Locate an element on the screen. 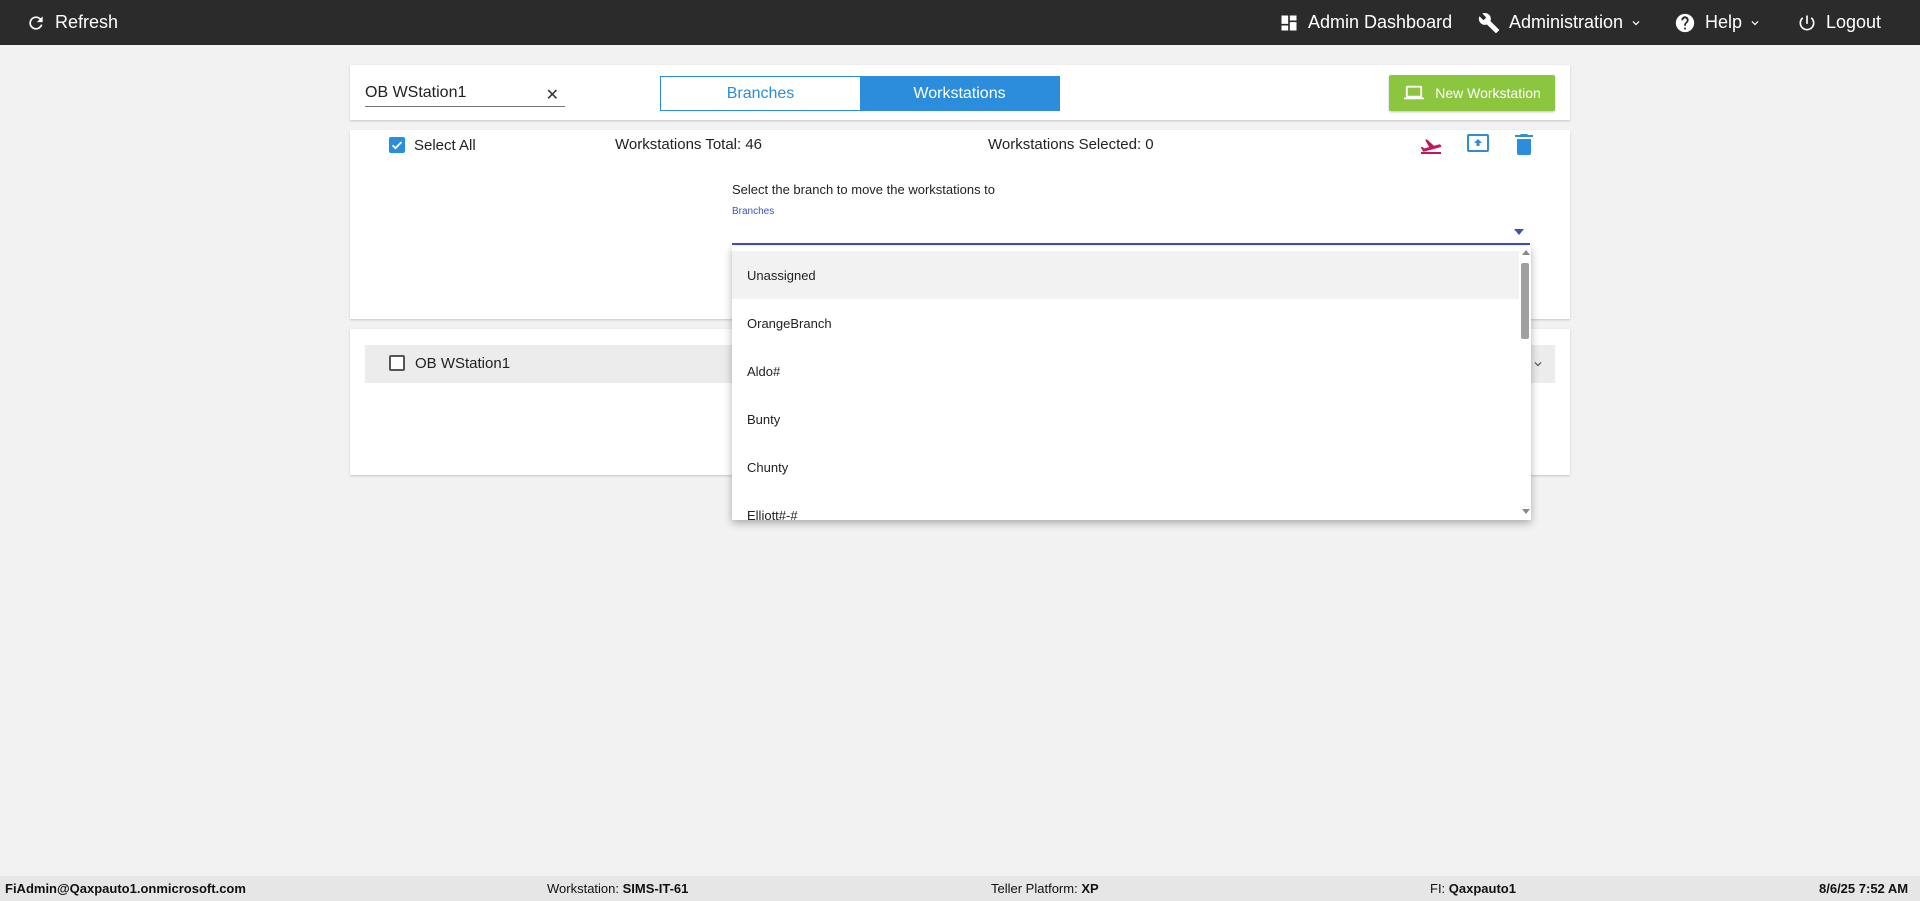 This screenshot has height=901, width=1920. option-orangebranch: OrangeBranch is located at coordinates (1125, 323).